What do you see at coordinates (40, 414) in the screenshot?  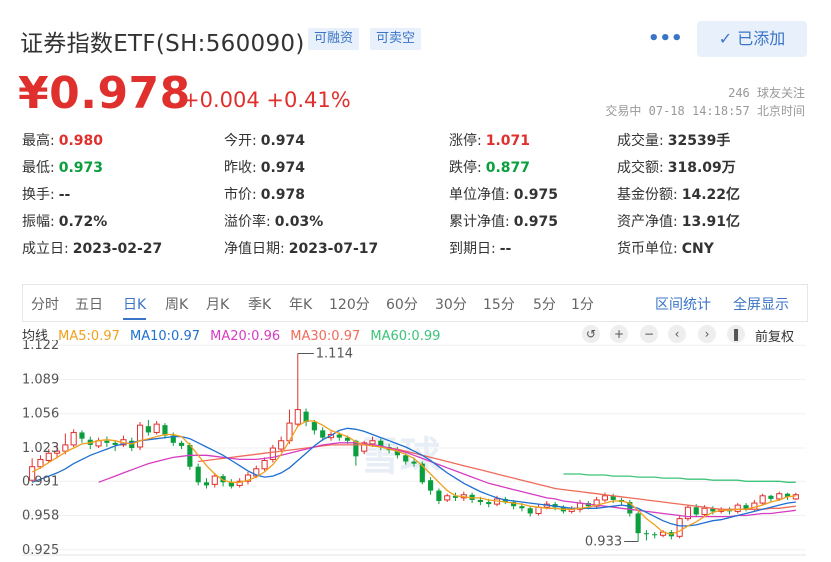 I see `y-tick-label: 1.056` at bounding box center [40, 414].